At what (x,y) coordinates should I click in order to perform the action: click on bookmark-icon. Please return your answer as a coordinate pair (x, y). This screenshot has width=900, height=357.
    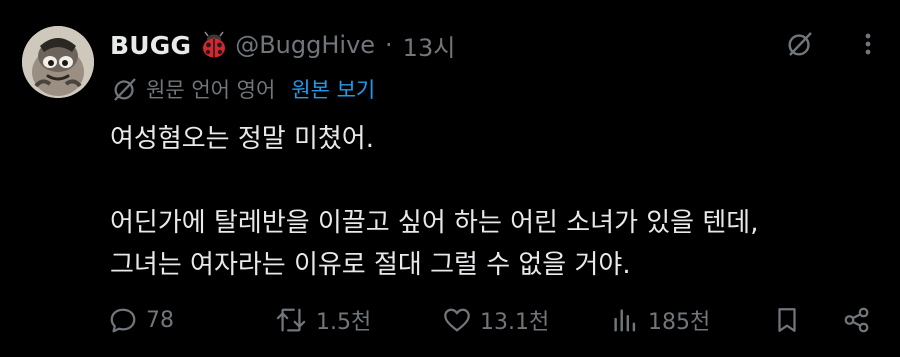
    Looking at the image, I should click on (787, 320).